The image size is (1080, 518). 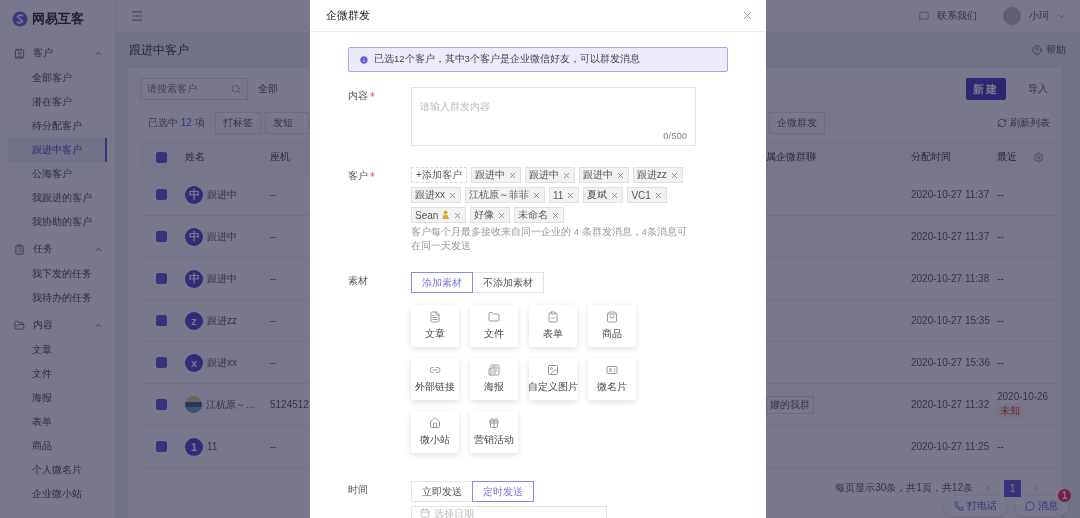 I want to click on menu-item: 全部客户, so click(x=57, y=78).